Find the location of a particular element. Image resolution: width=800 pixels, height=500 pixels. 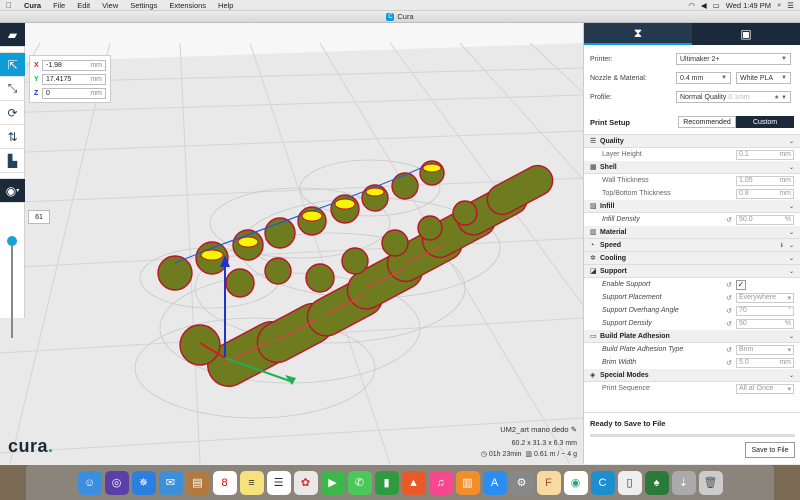

app-store-icon: A is located at coordinates (494, 482).